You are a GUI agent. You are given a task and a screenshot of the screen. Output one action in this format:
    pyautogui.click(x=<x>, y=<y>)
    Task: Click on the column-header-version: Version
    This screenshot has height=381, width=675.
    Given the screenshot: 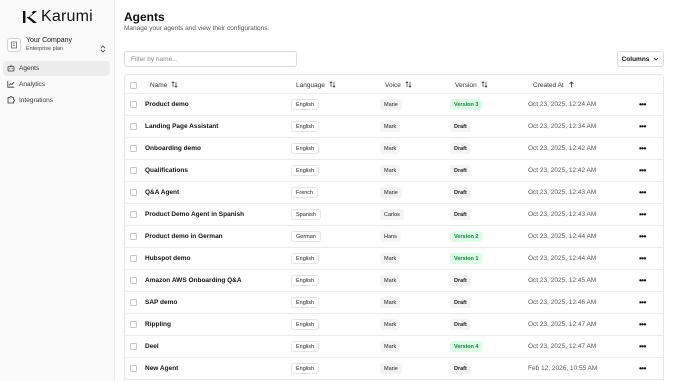 What is the action you would take?
    pyautogui.click(x=471, y=85)
    